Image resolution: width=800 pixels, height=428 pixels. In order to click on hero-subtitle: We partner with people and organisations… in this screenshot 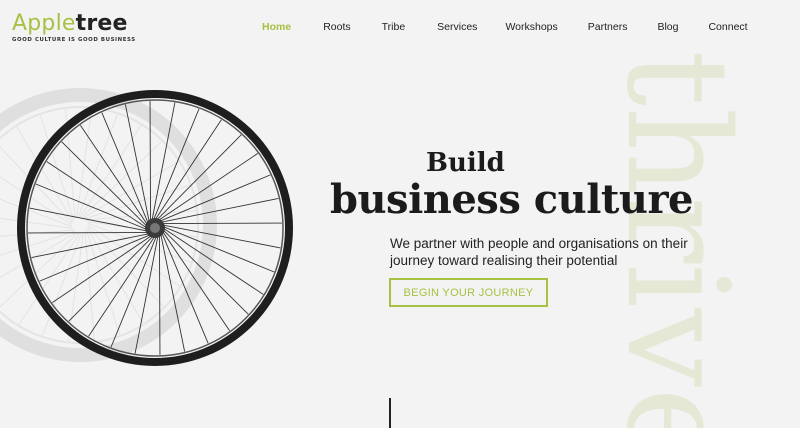, I will do `click(539, 252)`.